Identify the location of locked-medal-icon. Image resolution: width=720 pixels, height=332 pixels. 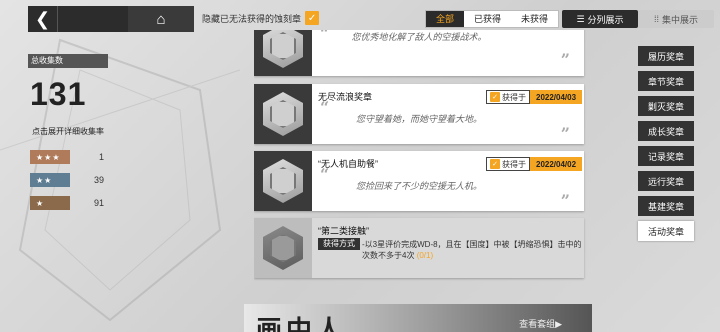
(283, 248).